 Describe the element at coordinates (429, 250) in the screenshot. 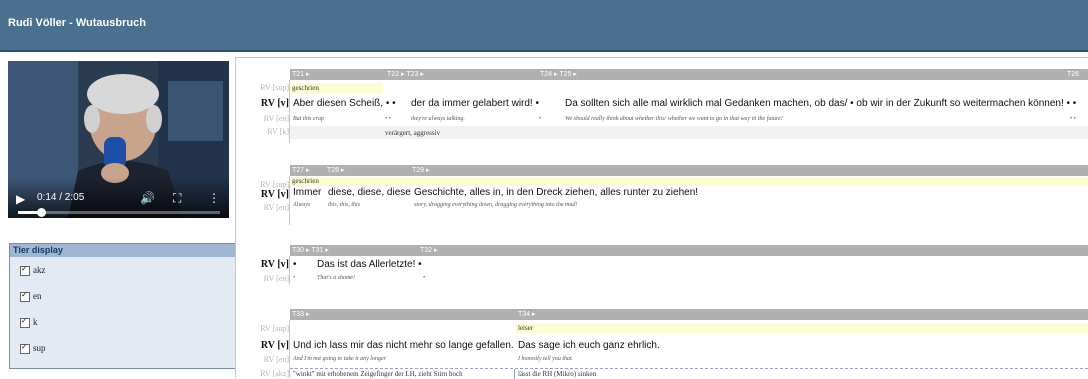

I see `timeline-marker: T32 ▸` at that location.